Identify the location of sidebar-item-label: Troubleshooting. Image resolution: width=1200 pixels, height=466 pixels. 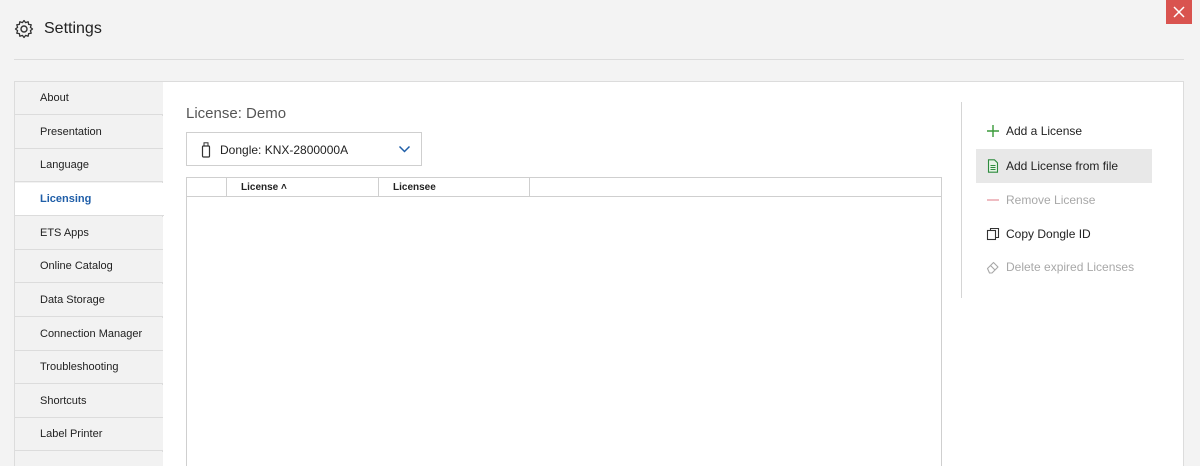
(79, 367).